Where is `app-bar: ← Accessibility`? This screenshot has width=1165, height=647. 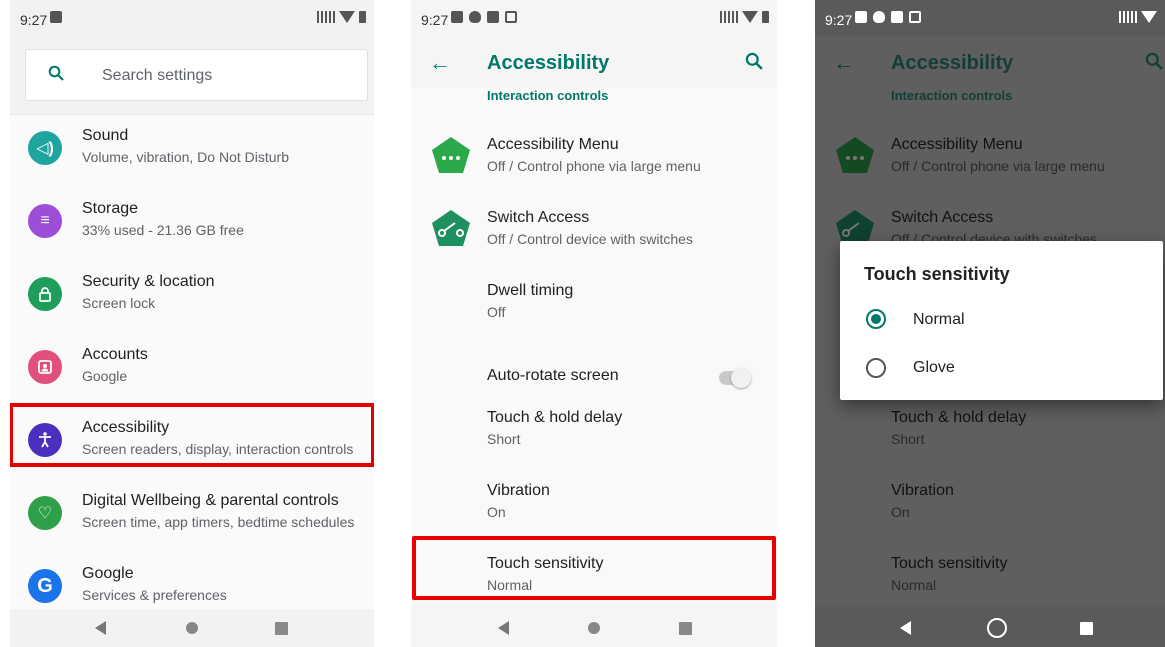
app-bar: ← Accessibility is located at coordinates (594, 65).